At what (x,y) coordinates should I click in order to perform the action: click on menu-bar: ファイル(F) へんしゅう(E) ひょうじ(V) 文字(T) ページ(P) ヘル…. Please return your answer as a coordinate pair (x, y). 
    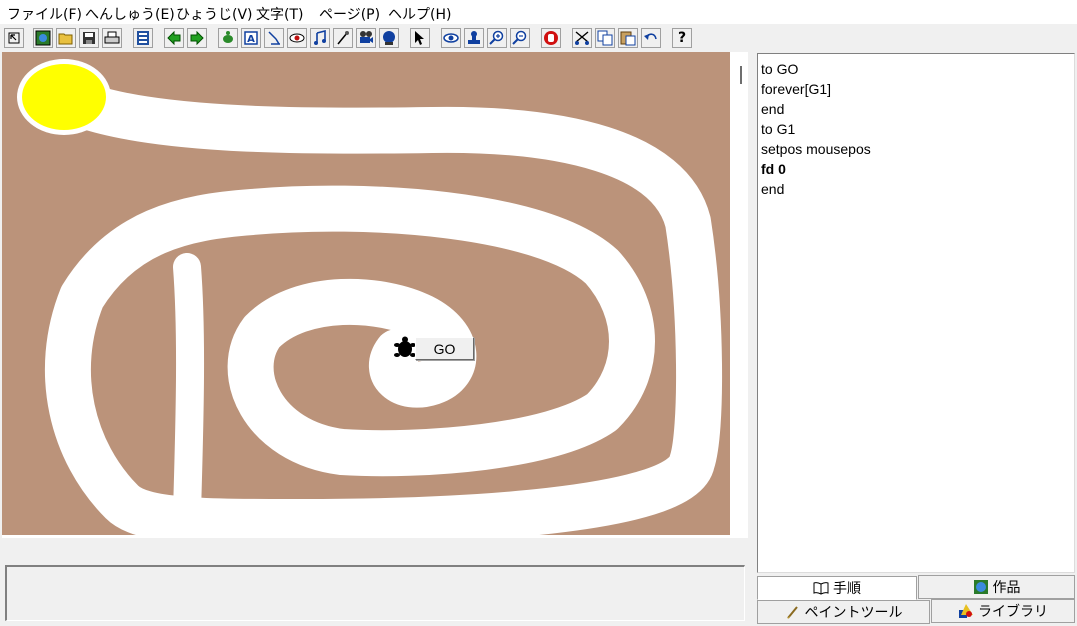
    Looking at the image, I should click on (538, 12).